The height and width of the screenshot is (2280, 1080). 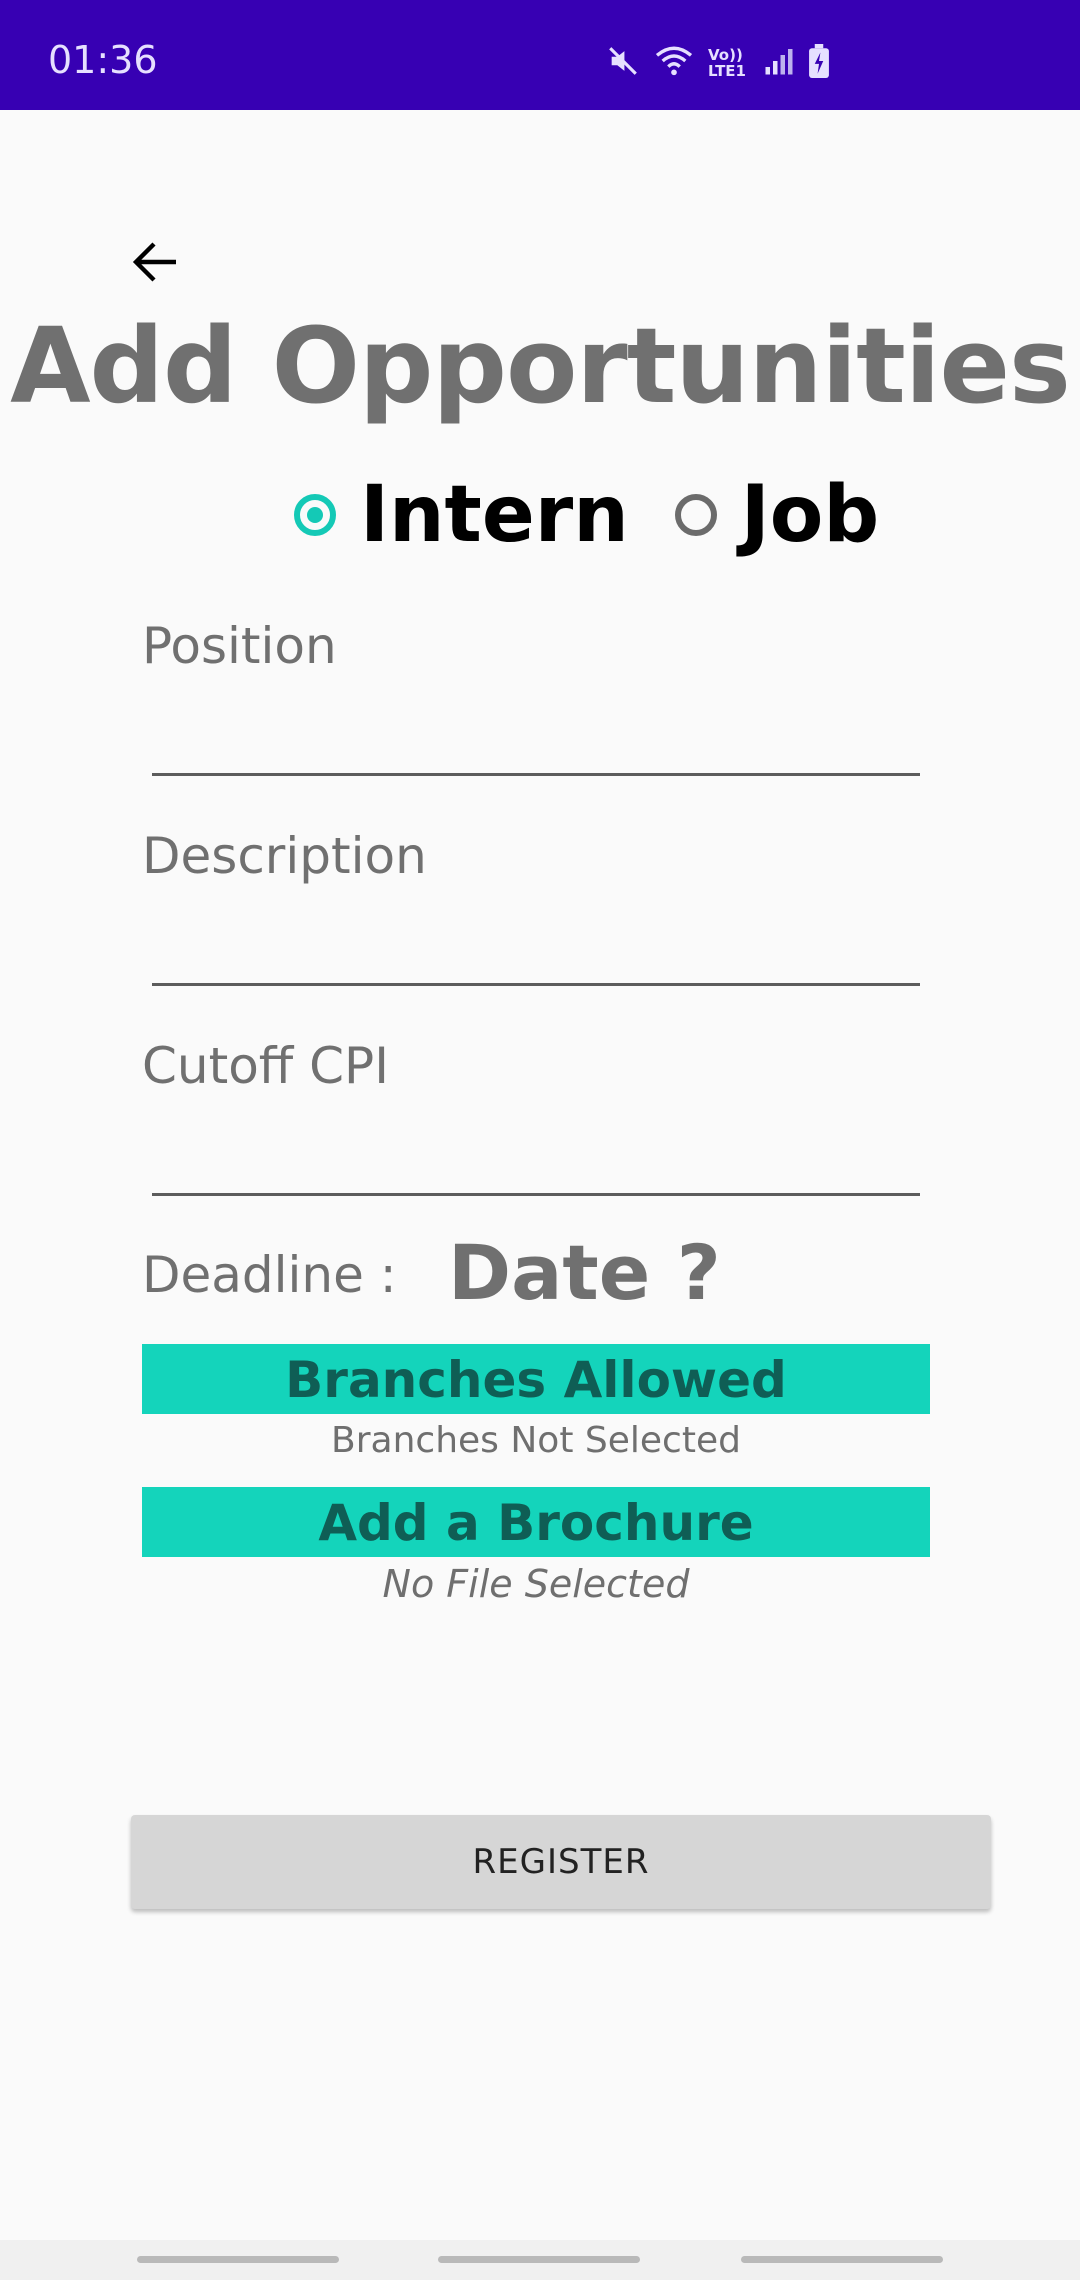 What do you see at coordinates (536, 1379) in the screenshot?
I see `branches-allowed-button: Branches Allowed` at bounding box center [536, 1379].